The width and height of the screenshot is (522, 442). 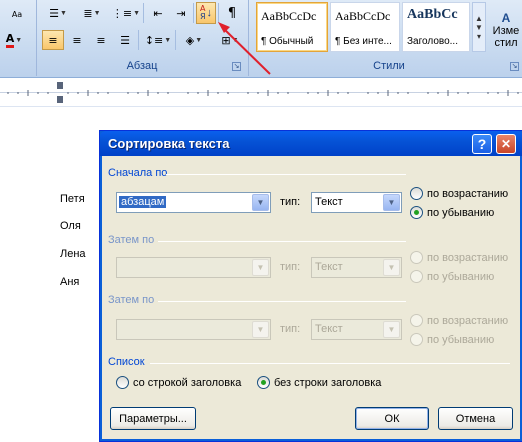 I want to click on close-icon: ✕, so click(x=506, y=144).